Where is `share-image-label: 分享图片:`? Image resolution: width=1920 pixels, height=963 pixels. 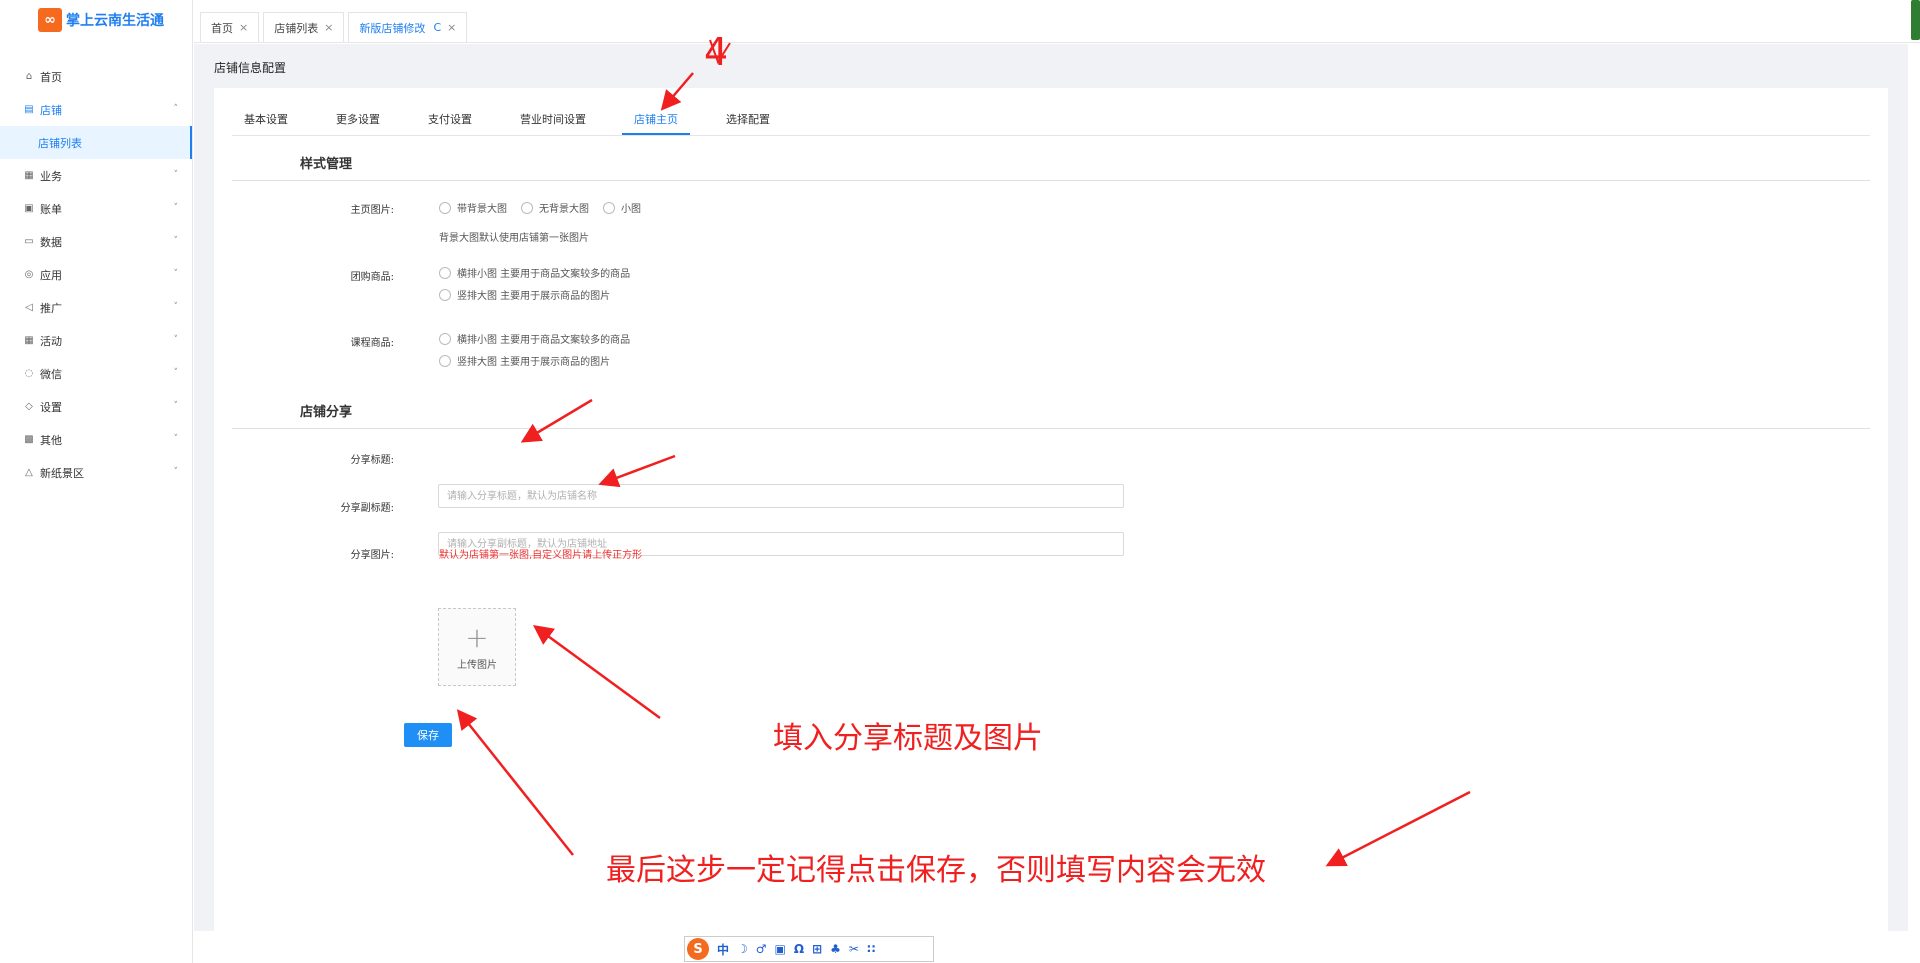 share-image-label: 分享图片: is located at coordinates (372, 555).